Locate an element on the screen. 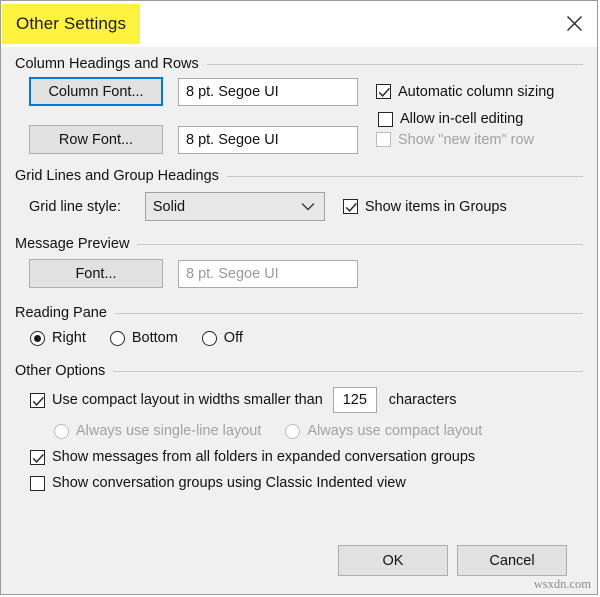  close-icon is located at coordinates (574, 23).